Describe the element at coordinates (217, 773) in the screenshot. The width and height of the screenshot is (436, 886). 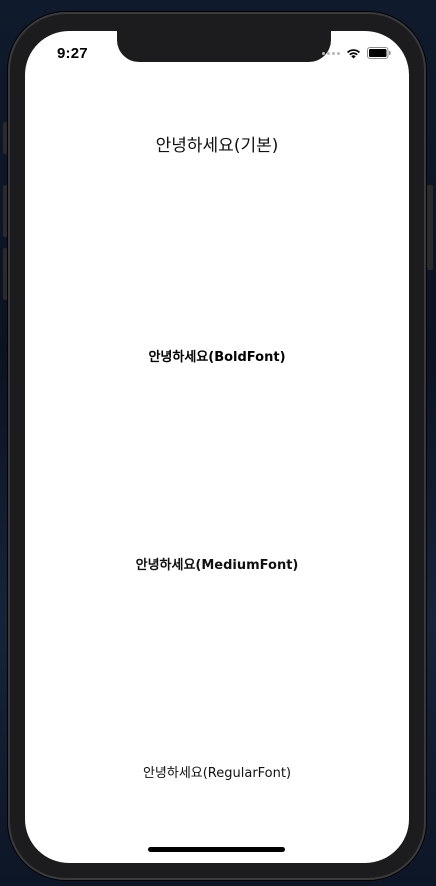
I see `label-regular-font: 안녕하세요(RegularFont)` at that location.